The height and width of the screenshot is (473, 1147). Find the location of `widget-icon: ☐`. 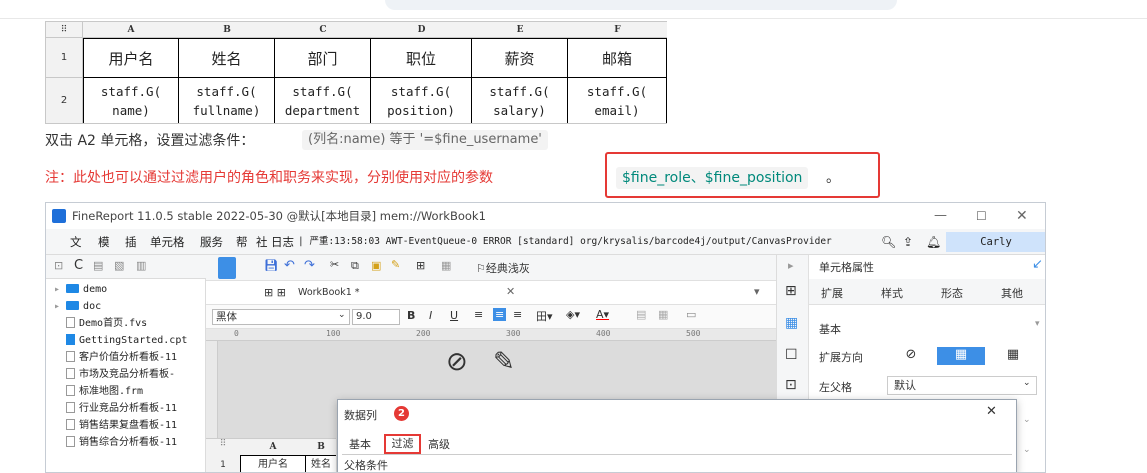

widget-icon: ☐ is located at coordinates (791, 355).